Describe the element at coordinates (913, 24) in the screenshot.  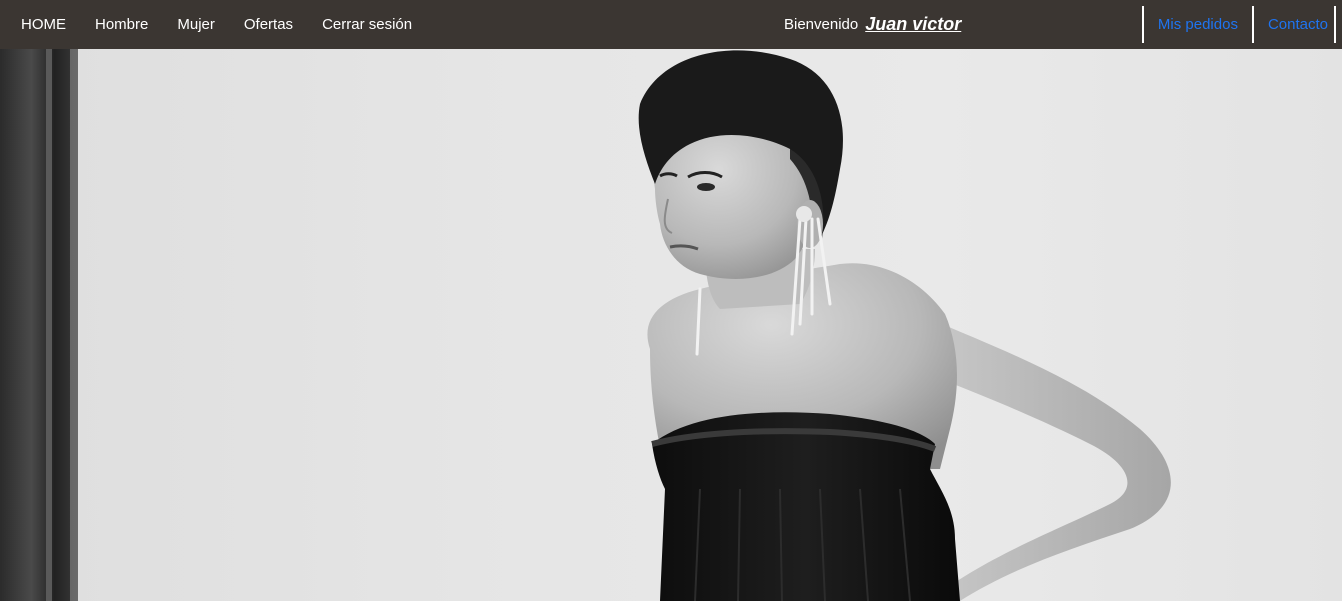
I see `username-link: Juan victor` at that location.